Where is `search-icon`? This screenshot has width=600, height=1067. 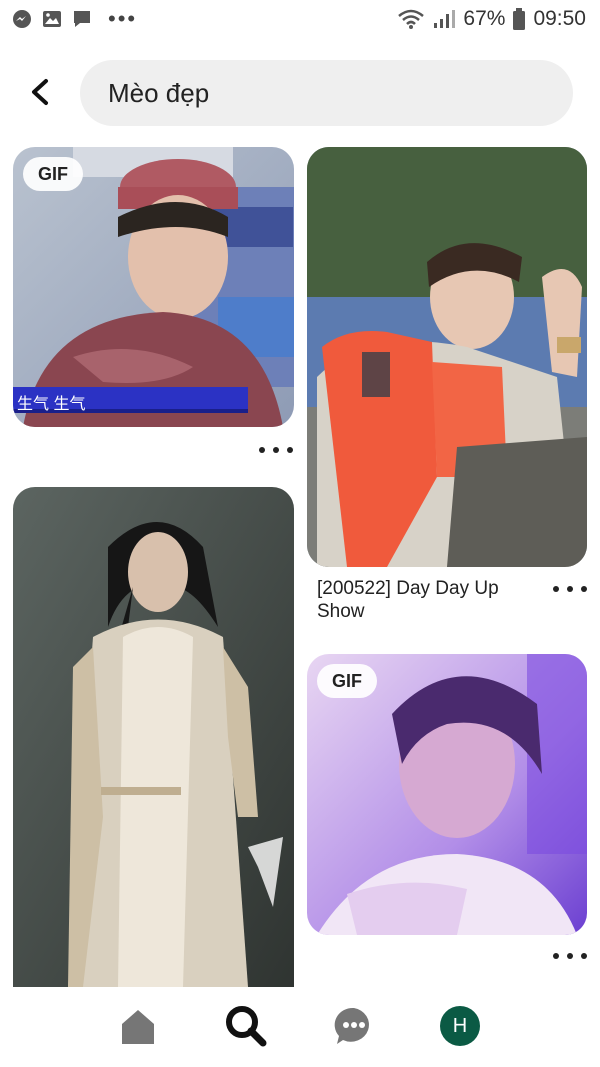 search-icon is located at coordinates (246, 1026).